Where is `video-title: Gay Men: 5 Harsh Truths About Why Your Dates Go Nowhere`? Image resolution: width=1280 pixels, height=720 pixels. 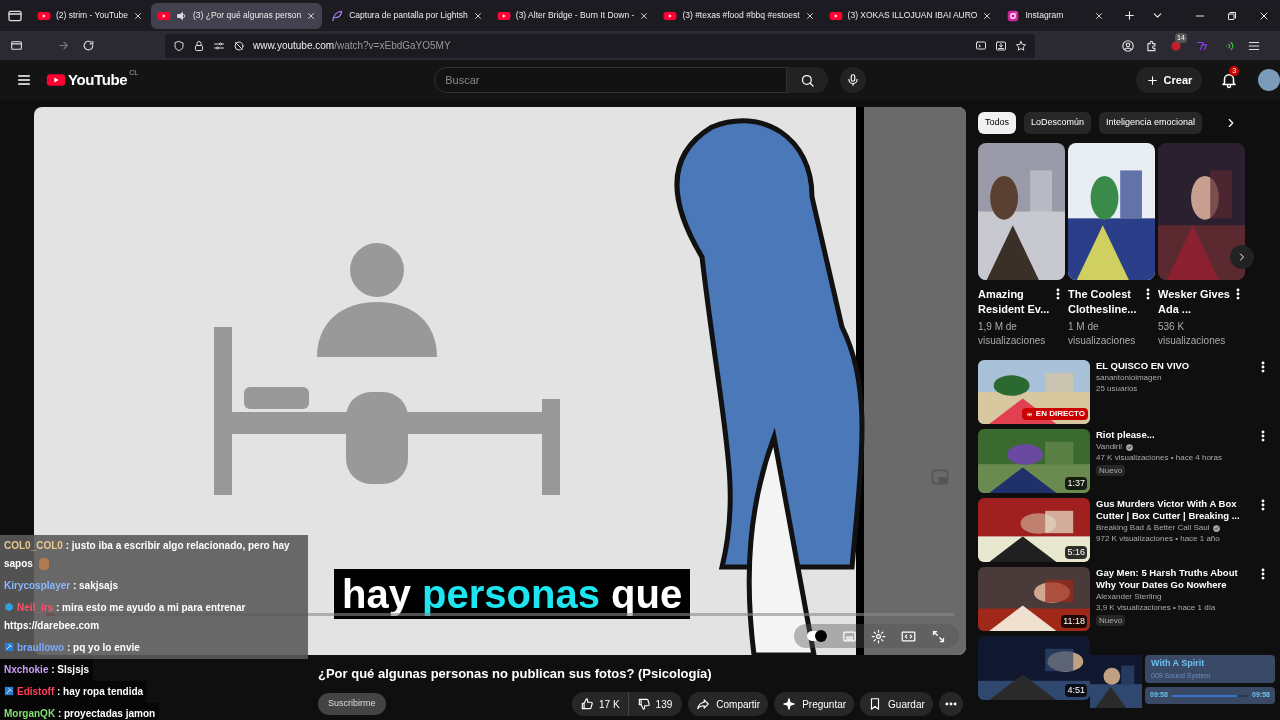 video-title: Gay Men: 5 Harsh Truths About Why Your Dates Go Nowhere is located at coordinates (1173, 579).